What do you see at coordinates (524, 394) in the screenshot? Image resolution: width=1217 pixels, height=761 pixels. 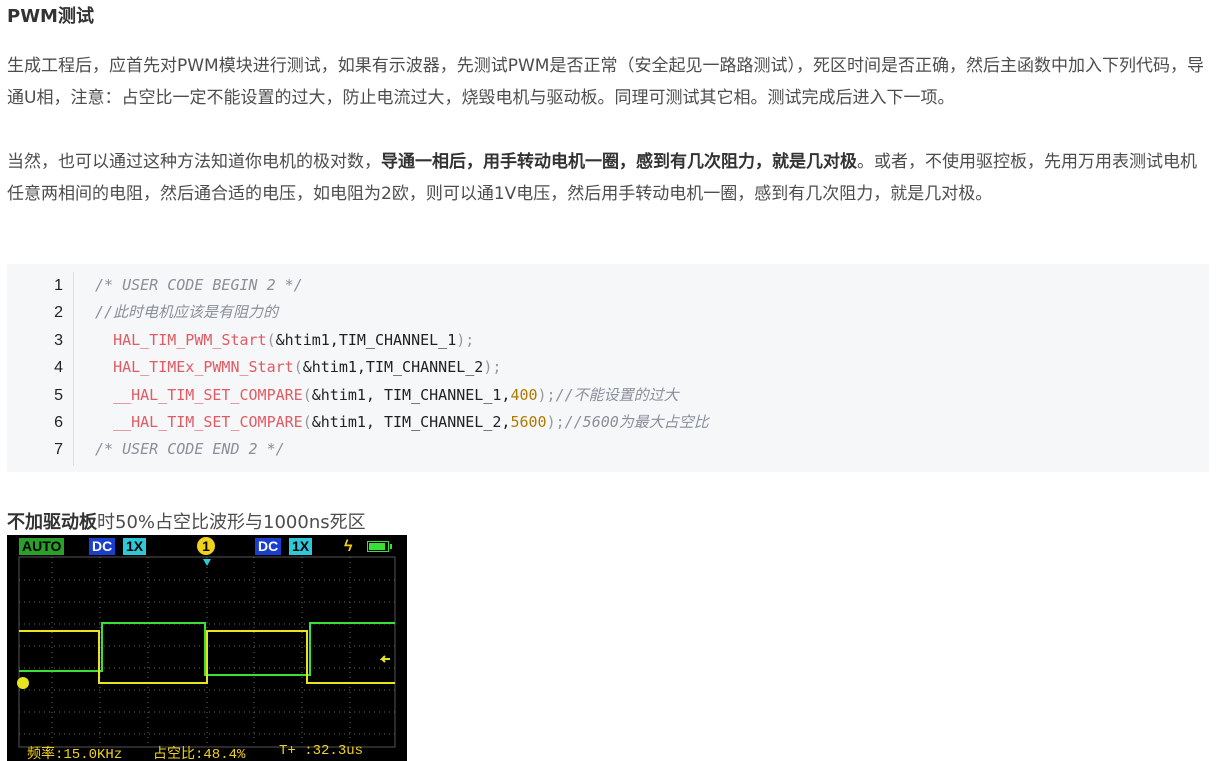 I see `code-number: 400` at bounding box center [524, 394].